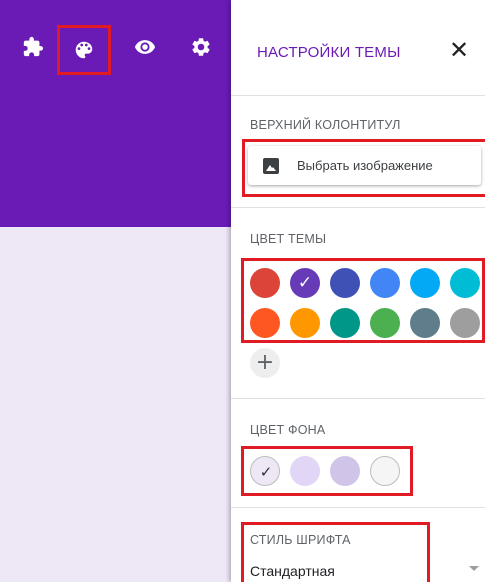  I want to click on background-color-section-label: ЦВЕТ ФОНА, so click(288, 430).